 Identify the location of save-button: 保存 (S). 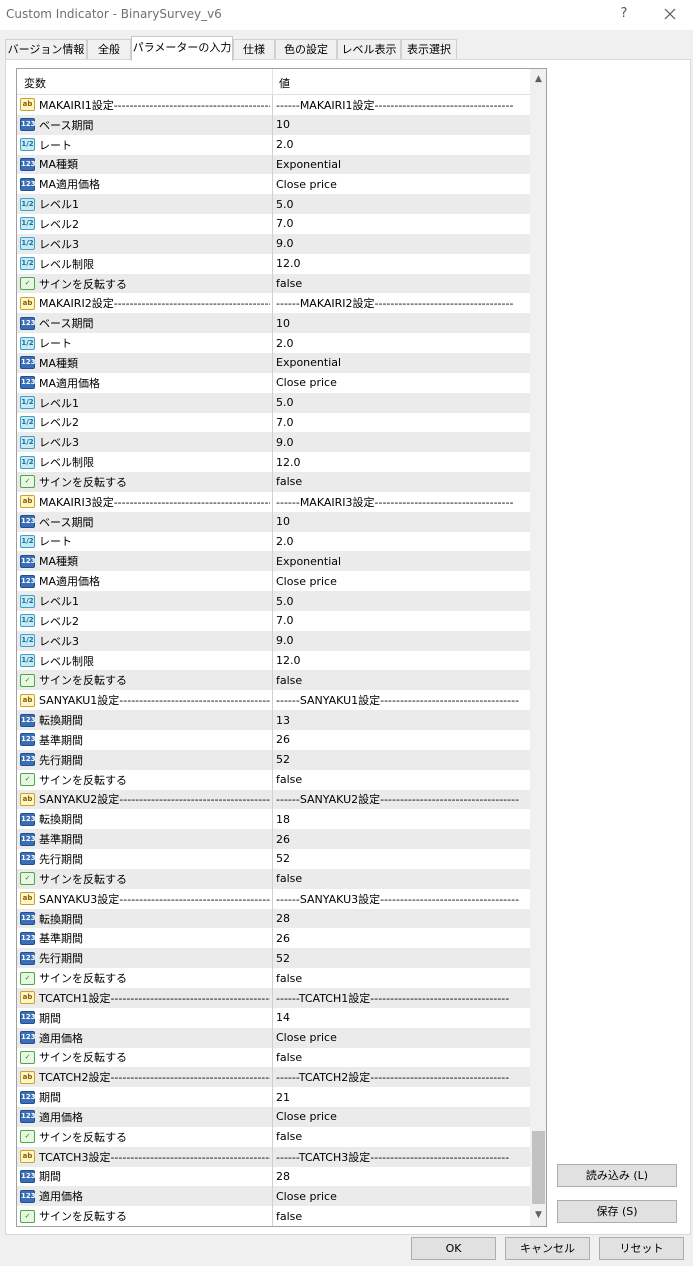
(617, 1211).